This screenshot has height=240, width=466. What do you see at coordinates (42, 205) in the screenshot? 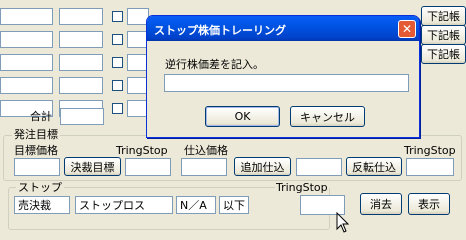
I see `sell-settle-field: 売決裁` at bounding box center [42, 205].